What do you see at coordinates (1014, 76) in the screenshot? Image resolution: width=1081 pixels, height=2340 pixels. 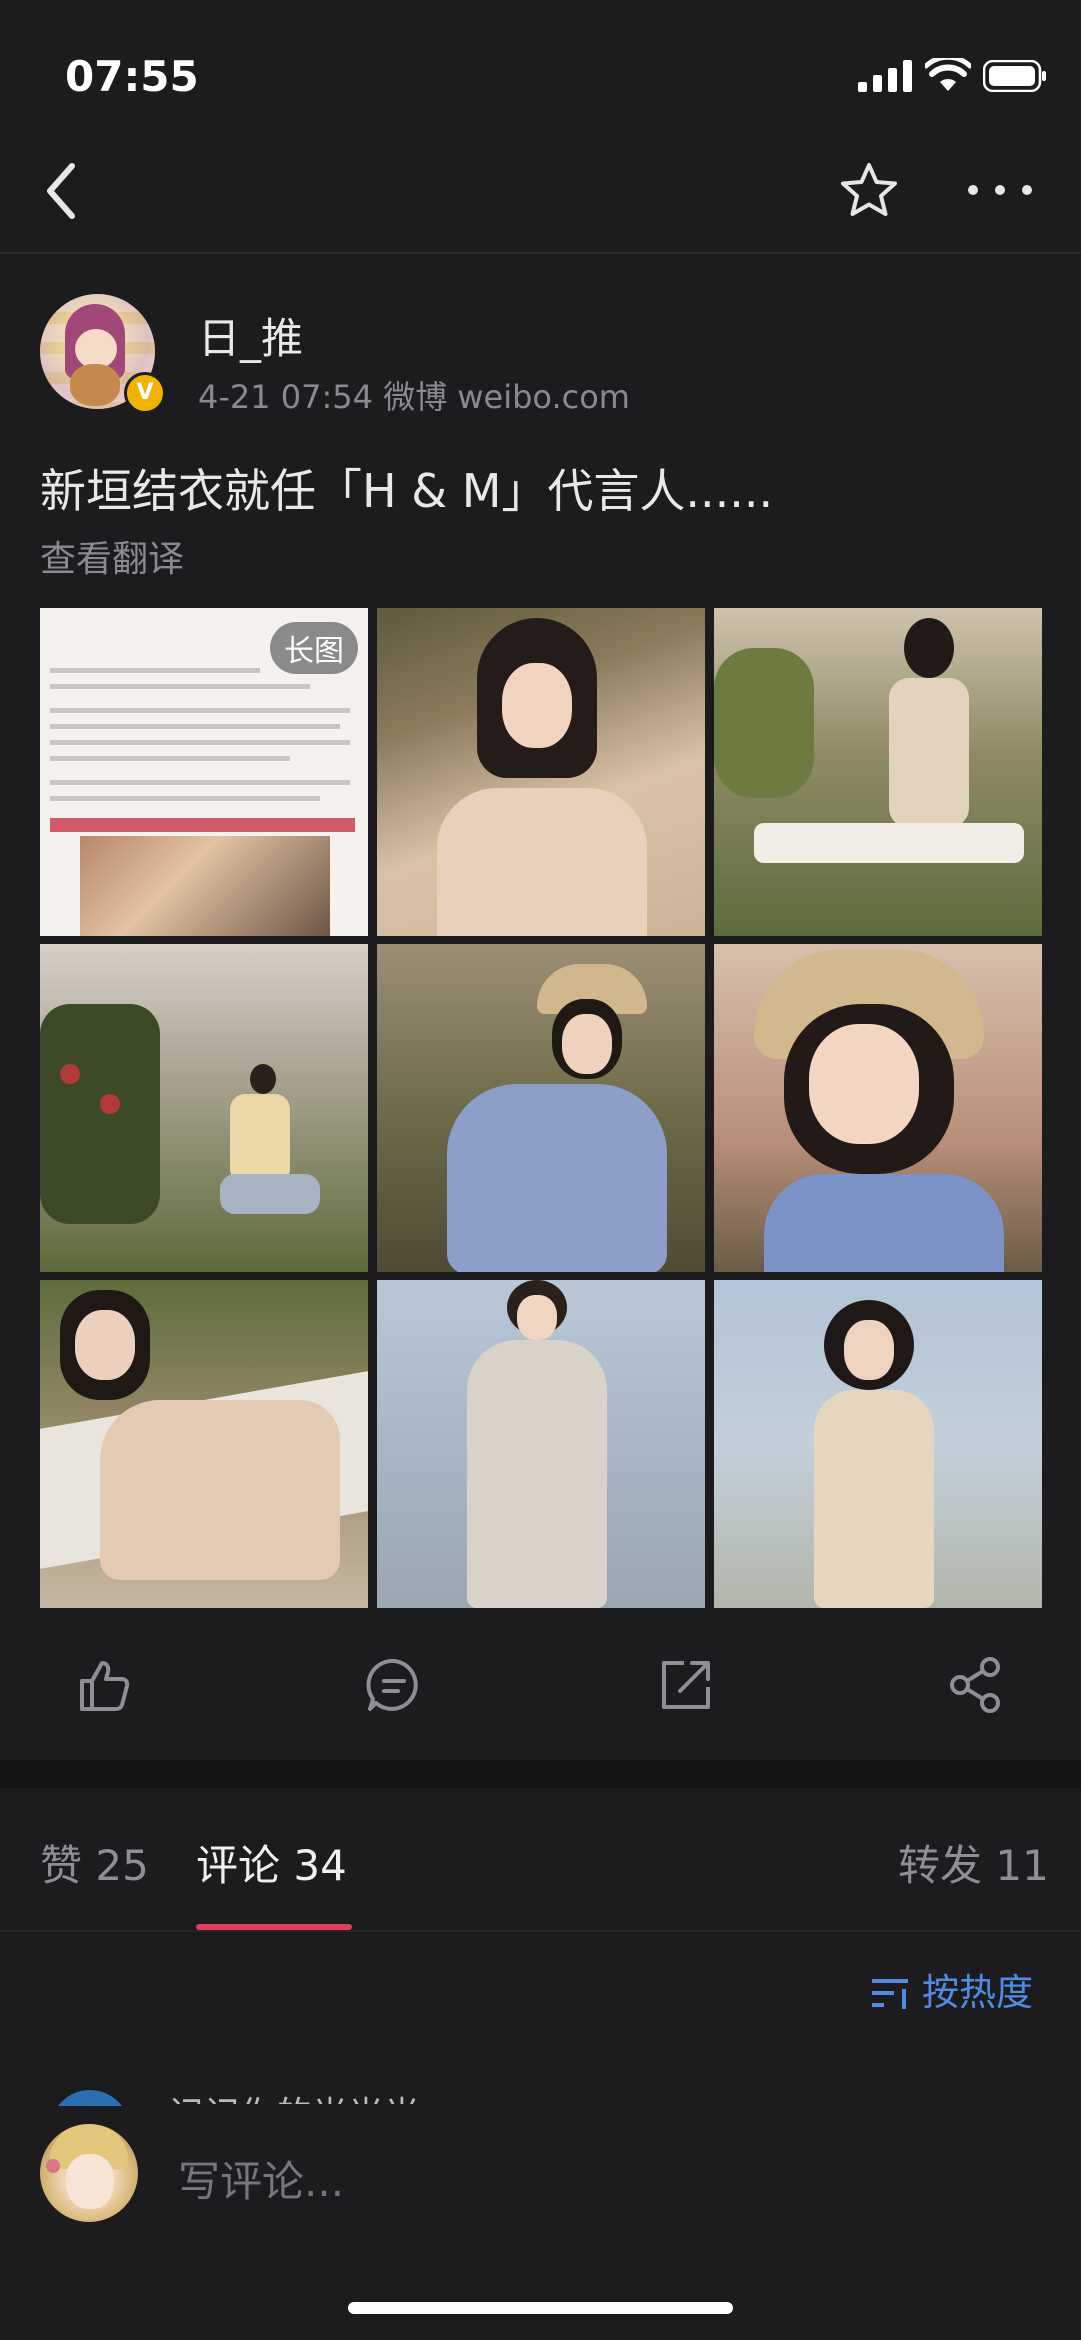 I see `battery-icon` at bounding box center [1014, 76].